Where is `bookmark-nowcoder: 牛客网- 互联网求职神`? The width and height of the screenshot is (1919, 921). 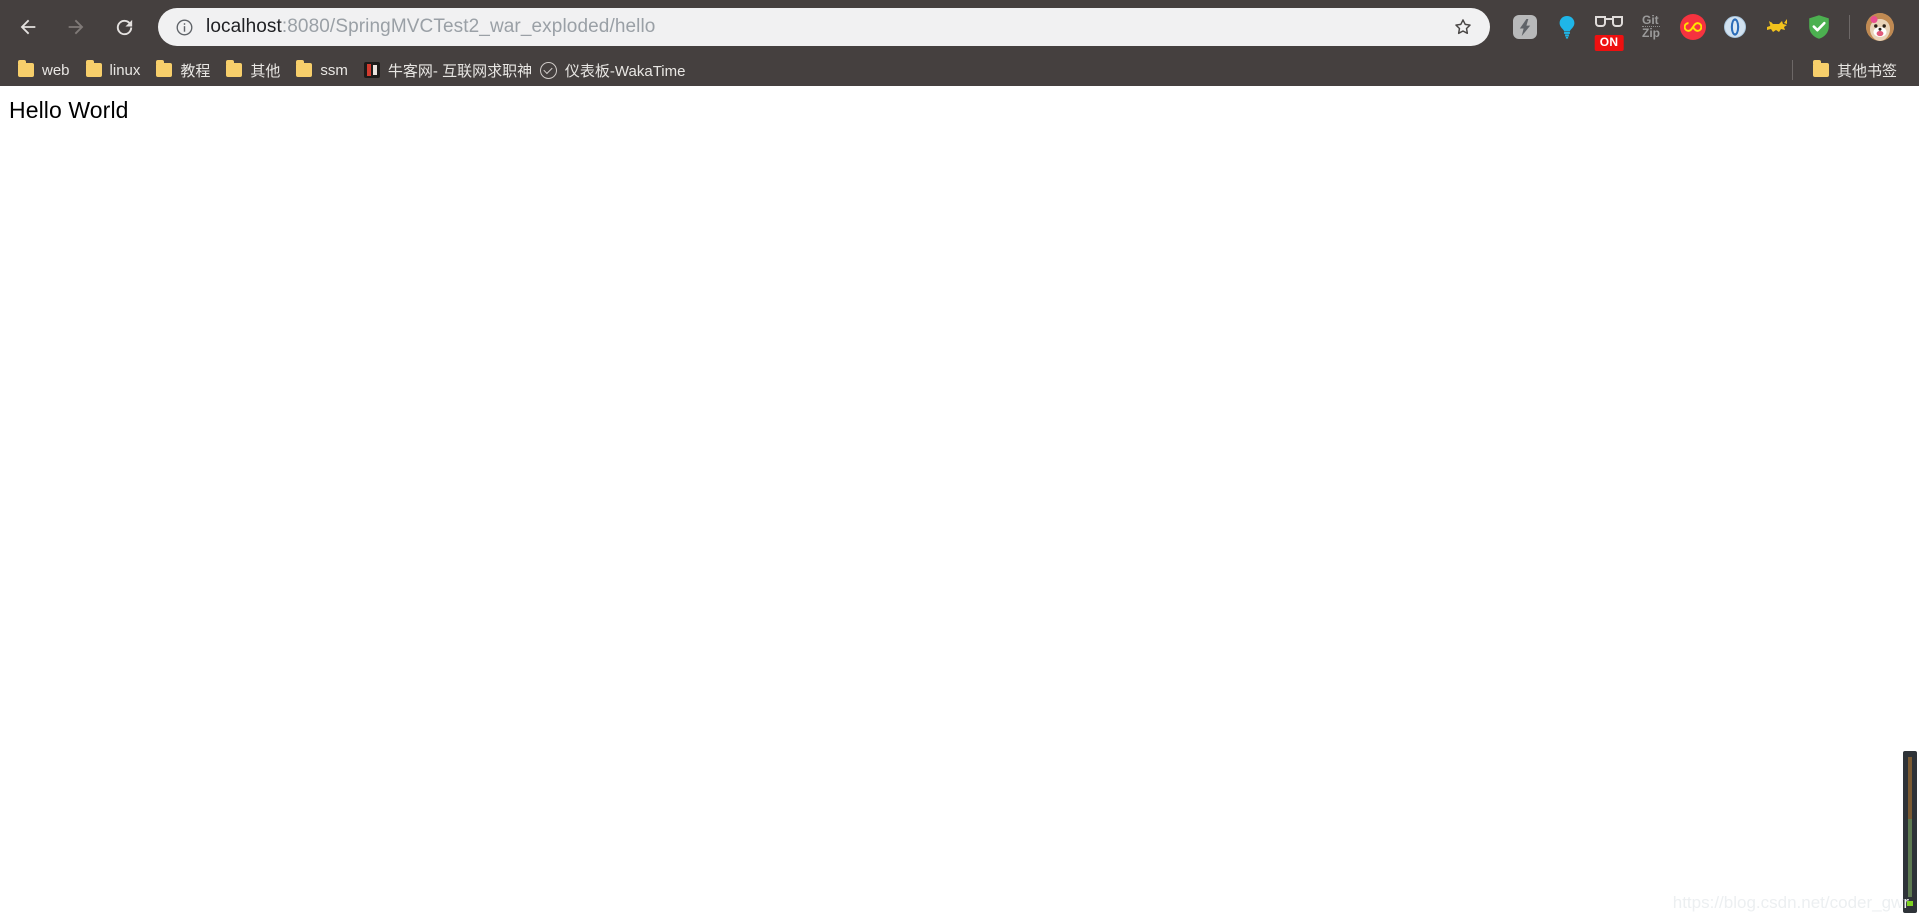
bookmark-nowcoder: 牛客网- 互联网求职神 is located at coordinates (444, 70).